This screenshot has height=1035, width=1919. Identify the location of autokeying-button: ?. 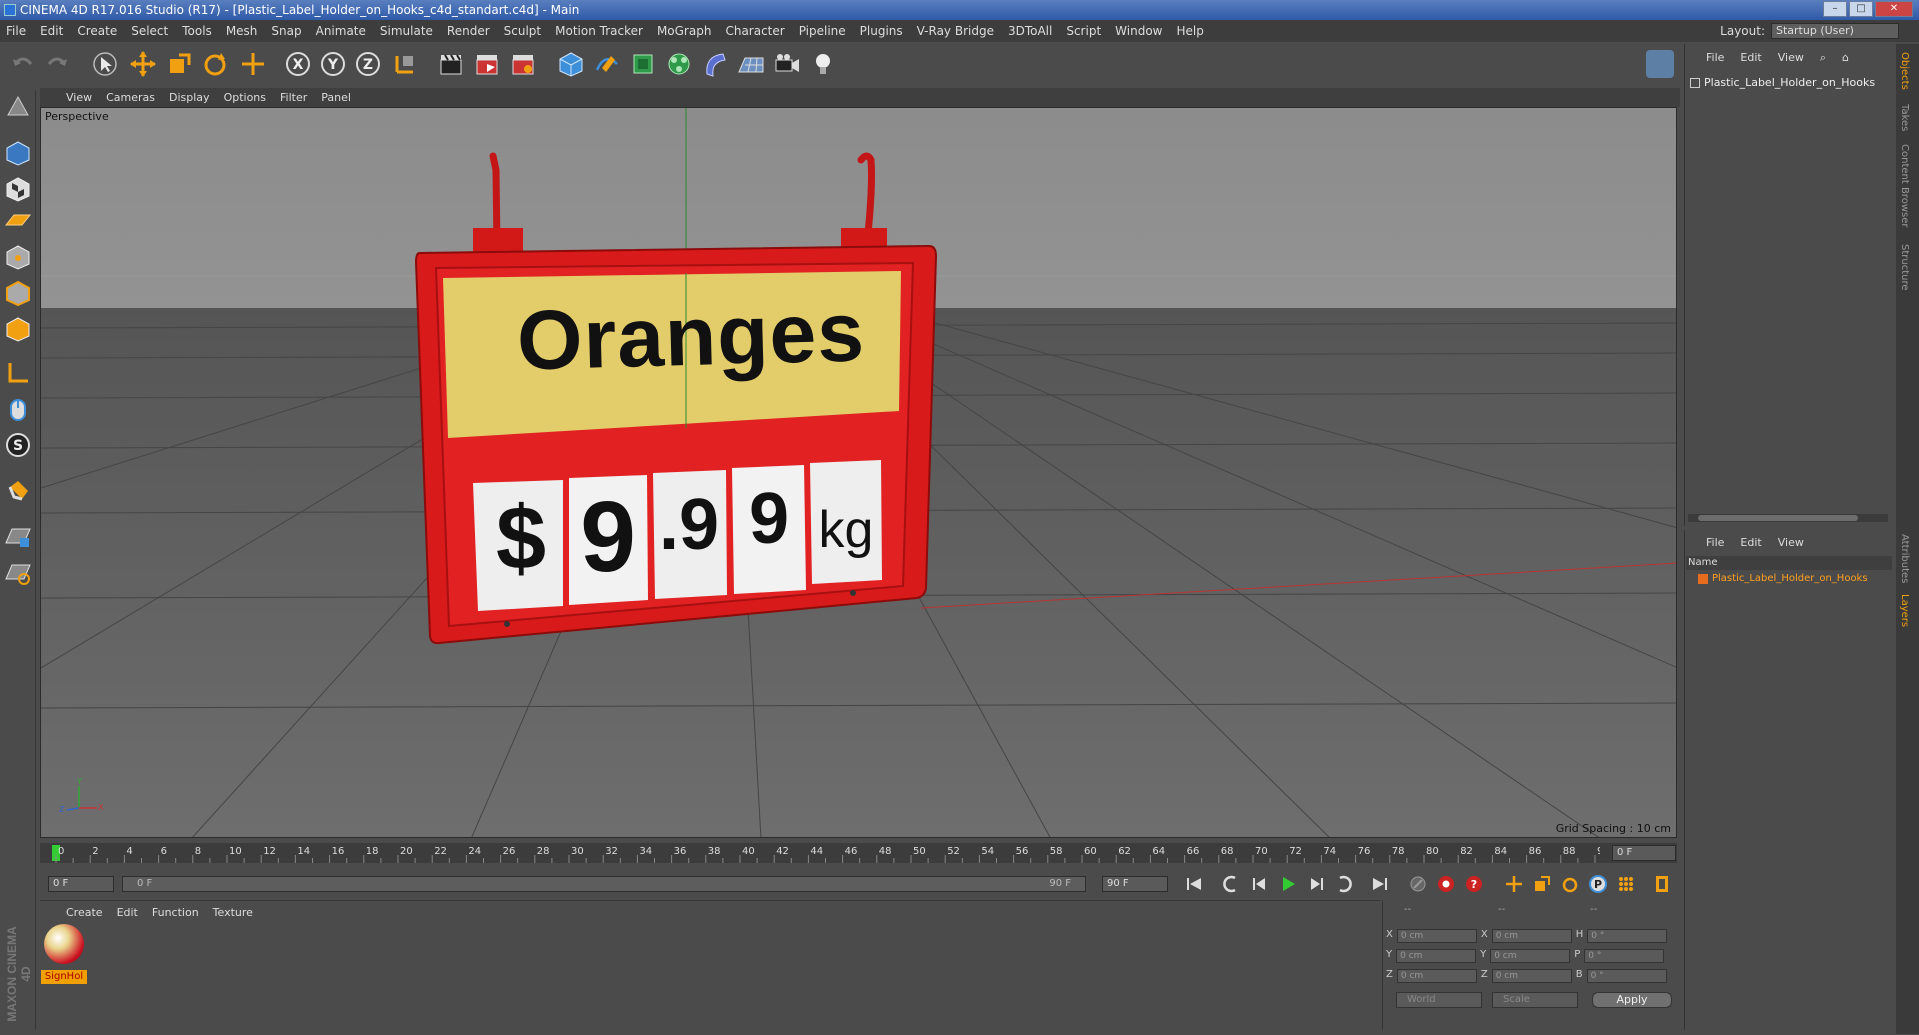
(1474, 884).